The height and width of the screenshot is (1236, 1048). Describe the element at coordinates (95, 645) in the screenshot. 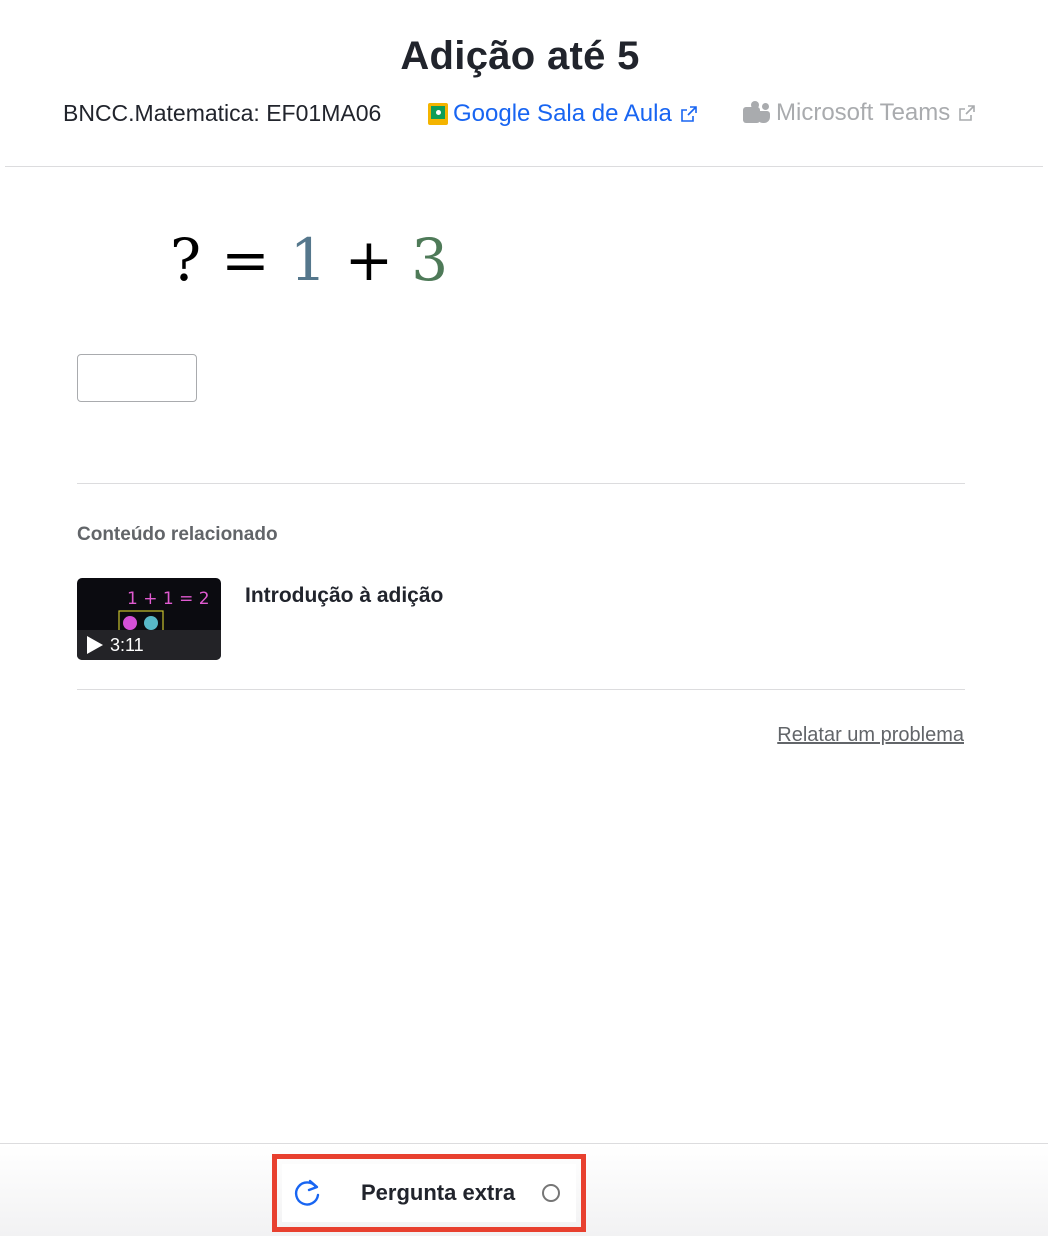

I see `play-icon` at that location.